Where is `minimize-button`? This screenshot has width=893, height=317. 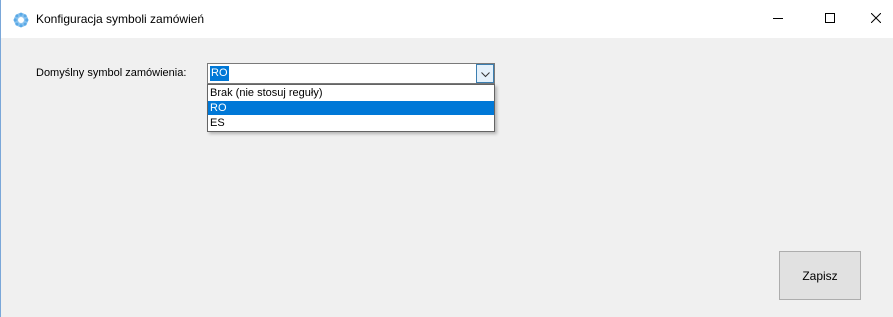
minimize-button is located at coordinates (778, 19).